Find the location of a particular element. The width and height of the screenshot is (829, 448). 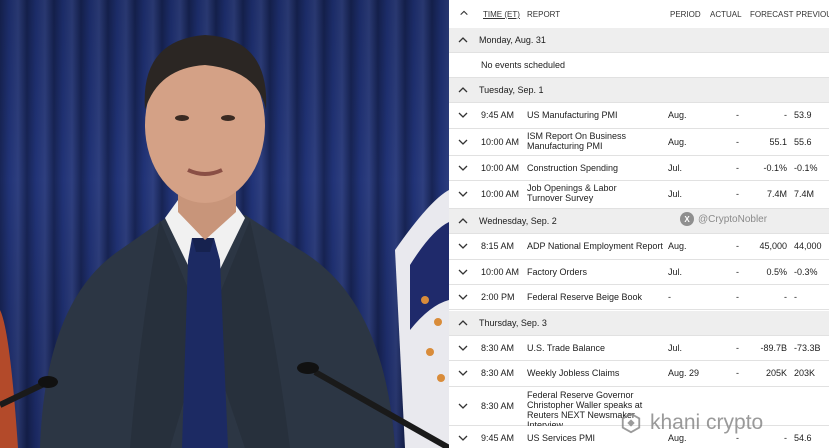

event-forecast: 0.5% is located at coordinates (776, 272).